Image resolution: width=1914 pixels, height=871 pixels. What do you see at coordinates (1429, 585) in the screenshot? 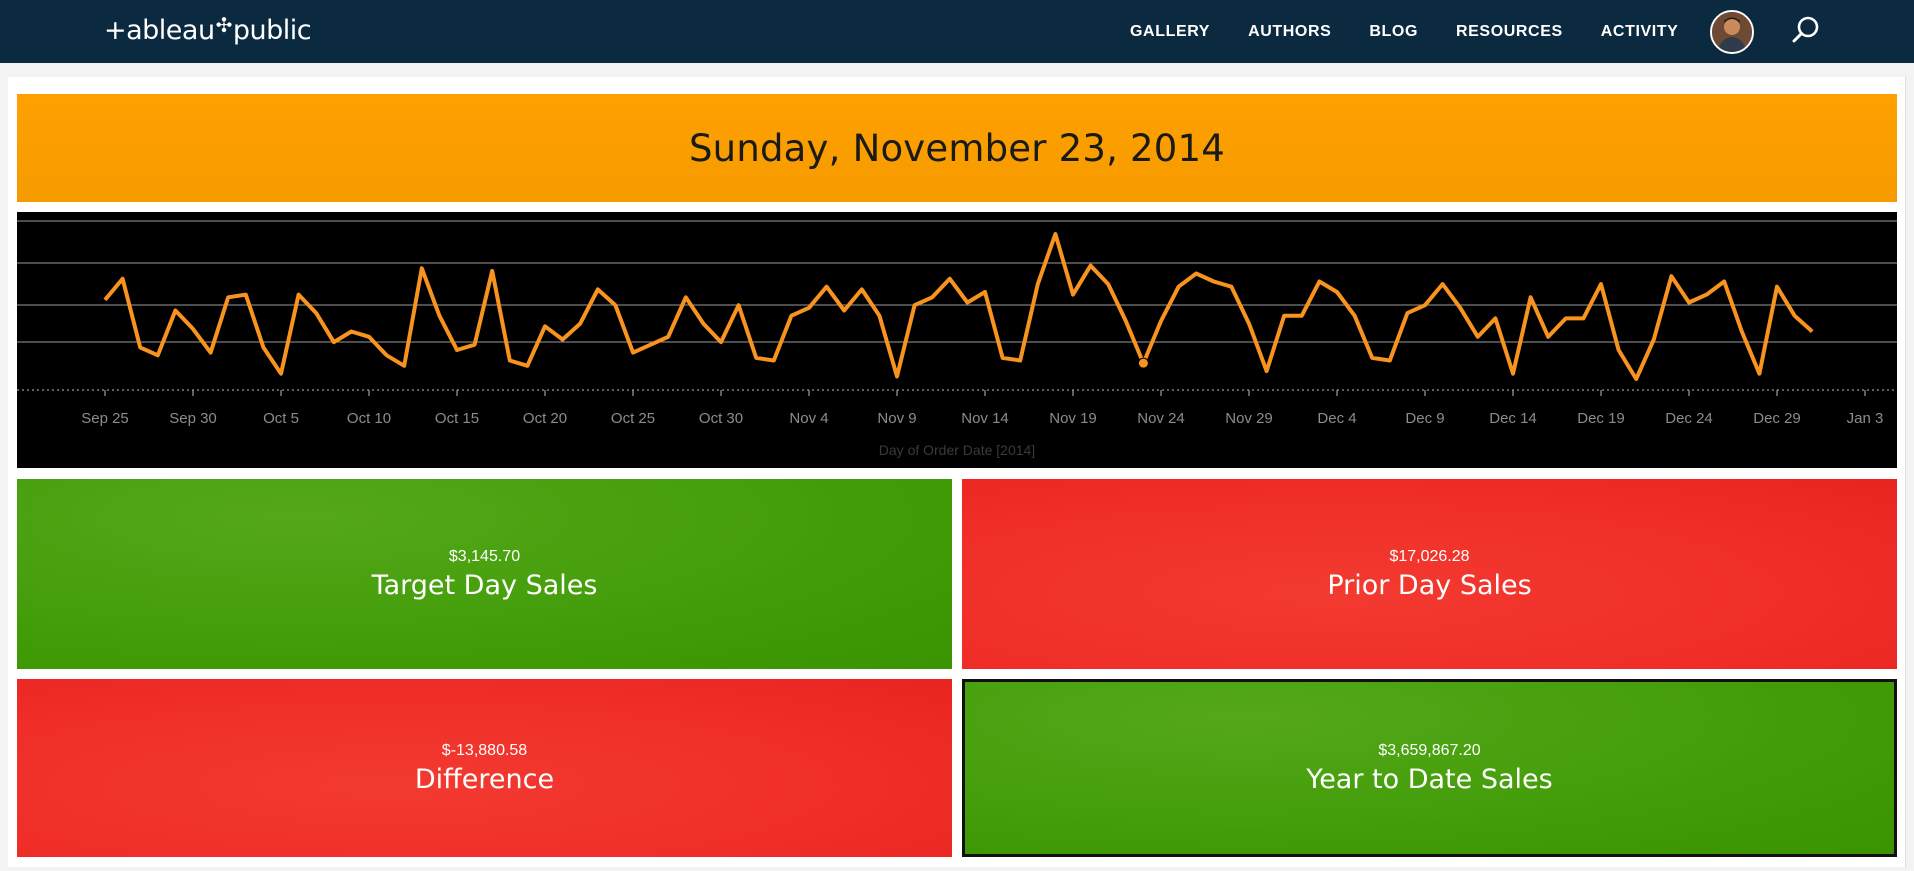
I see `prior-day-sales-label: Prior Day Sales` at bounding box center [1429, 585].